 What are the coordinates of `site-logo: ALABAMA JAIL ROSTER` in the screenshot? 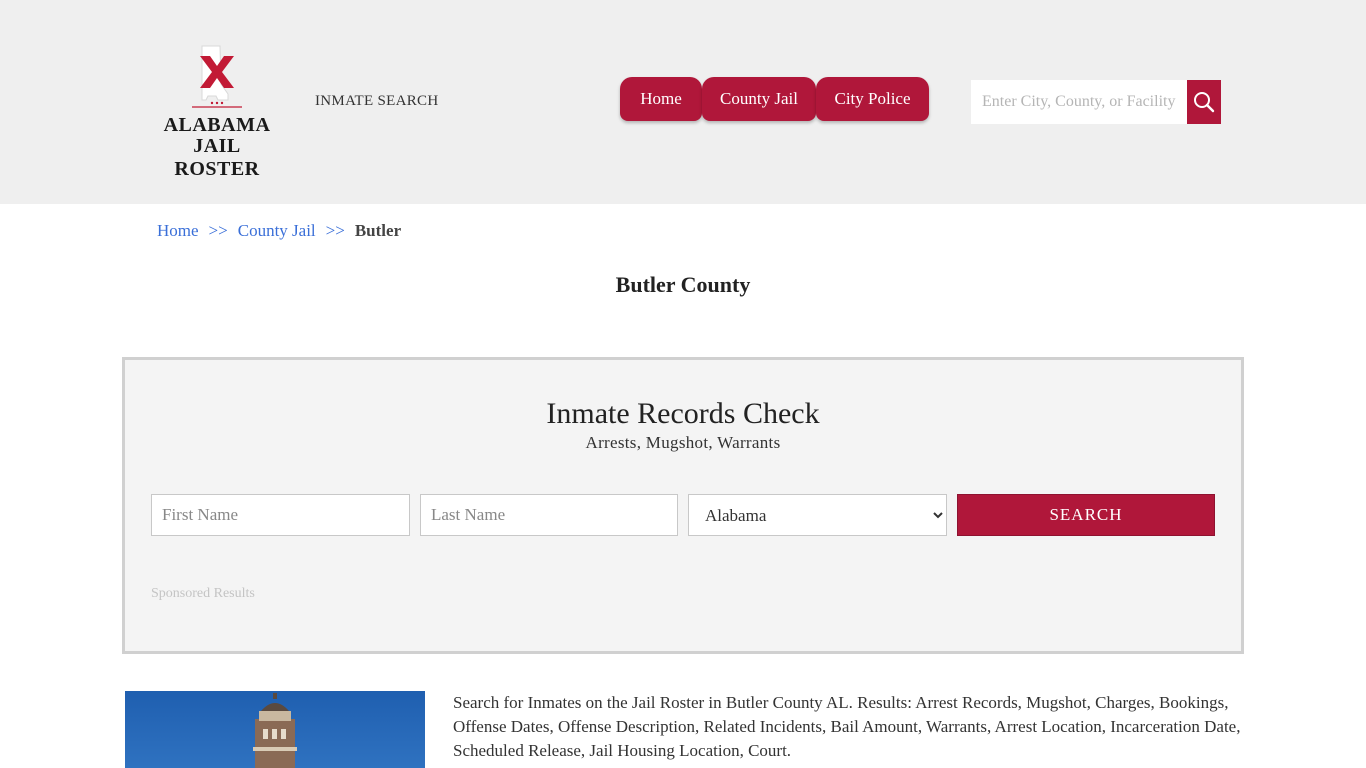 It's located at (217, 111).